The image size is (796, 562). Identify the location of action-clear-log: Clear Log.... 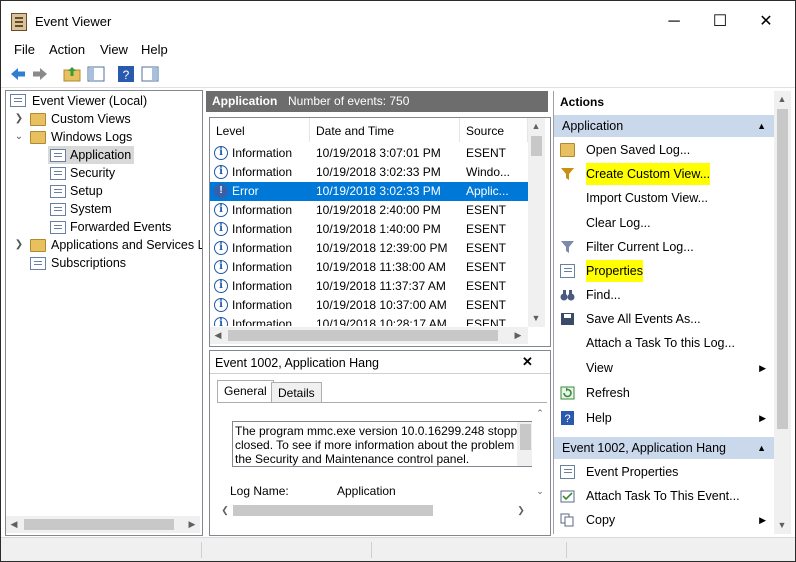
(664, 223).